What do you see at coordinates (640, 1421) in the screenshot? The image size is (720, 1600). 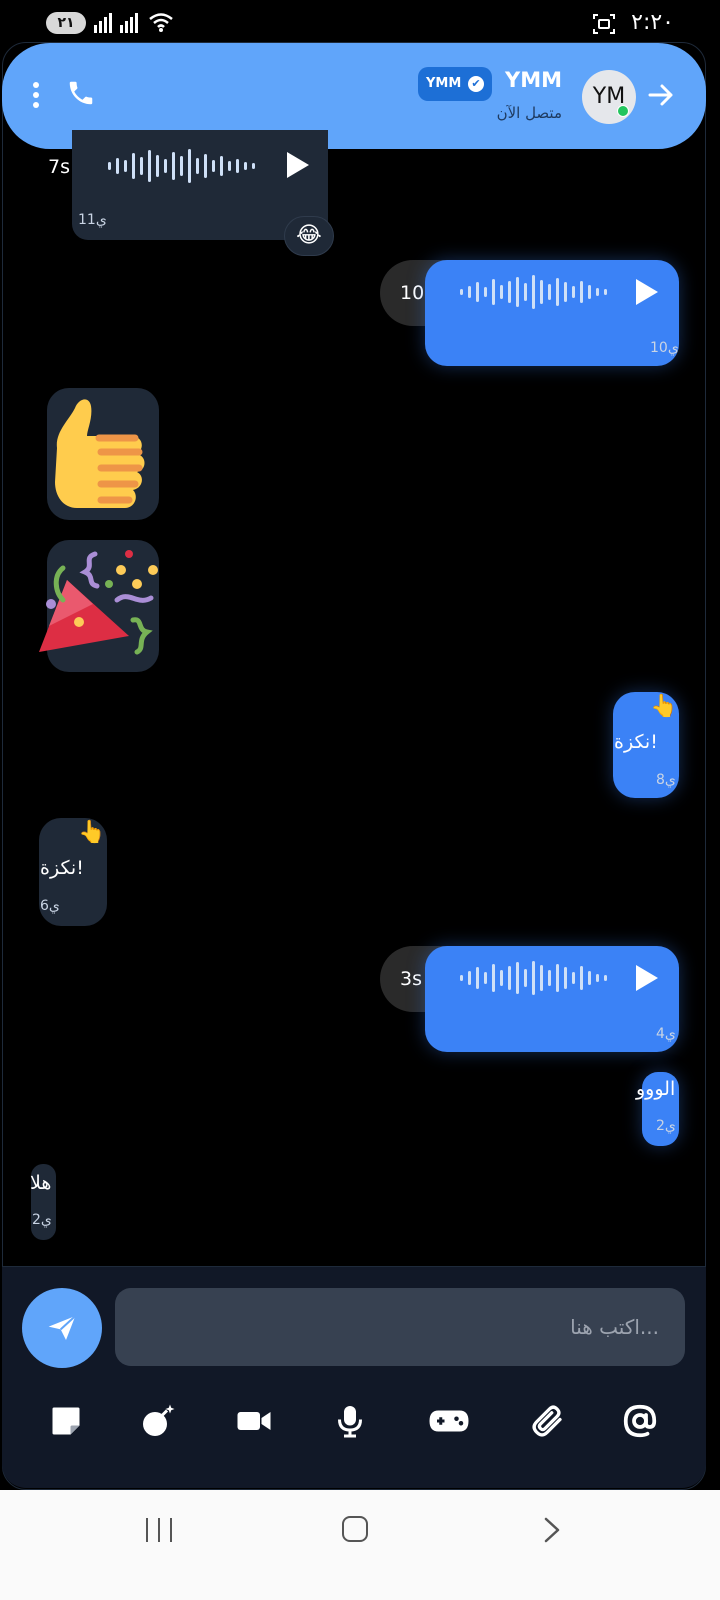 I see `mention-at-icon` at bounding box center [640, 1421].